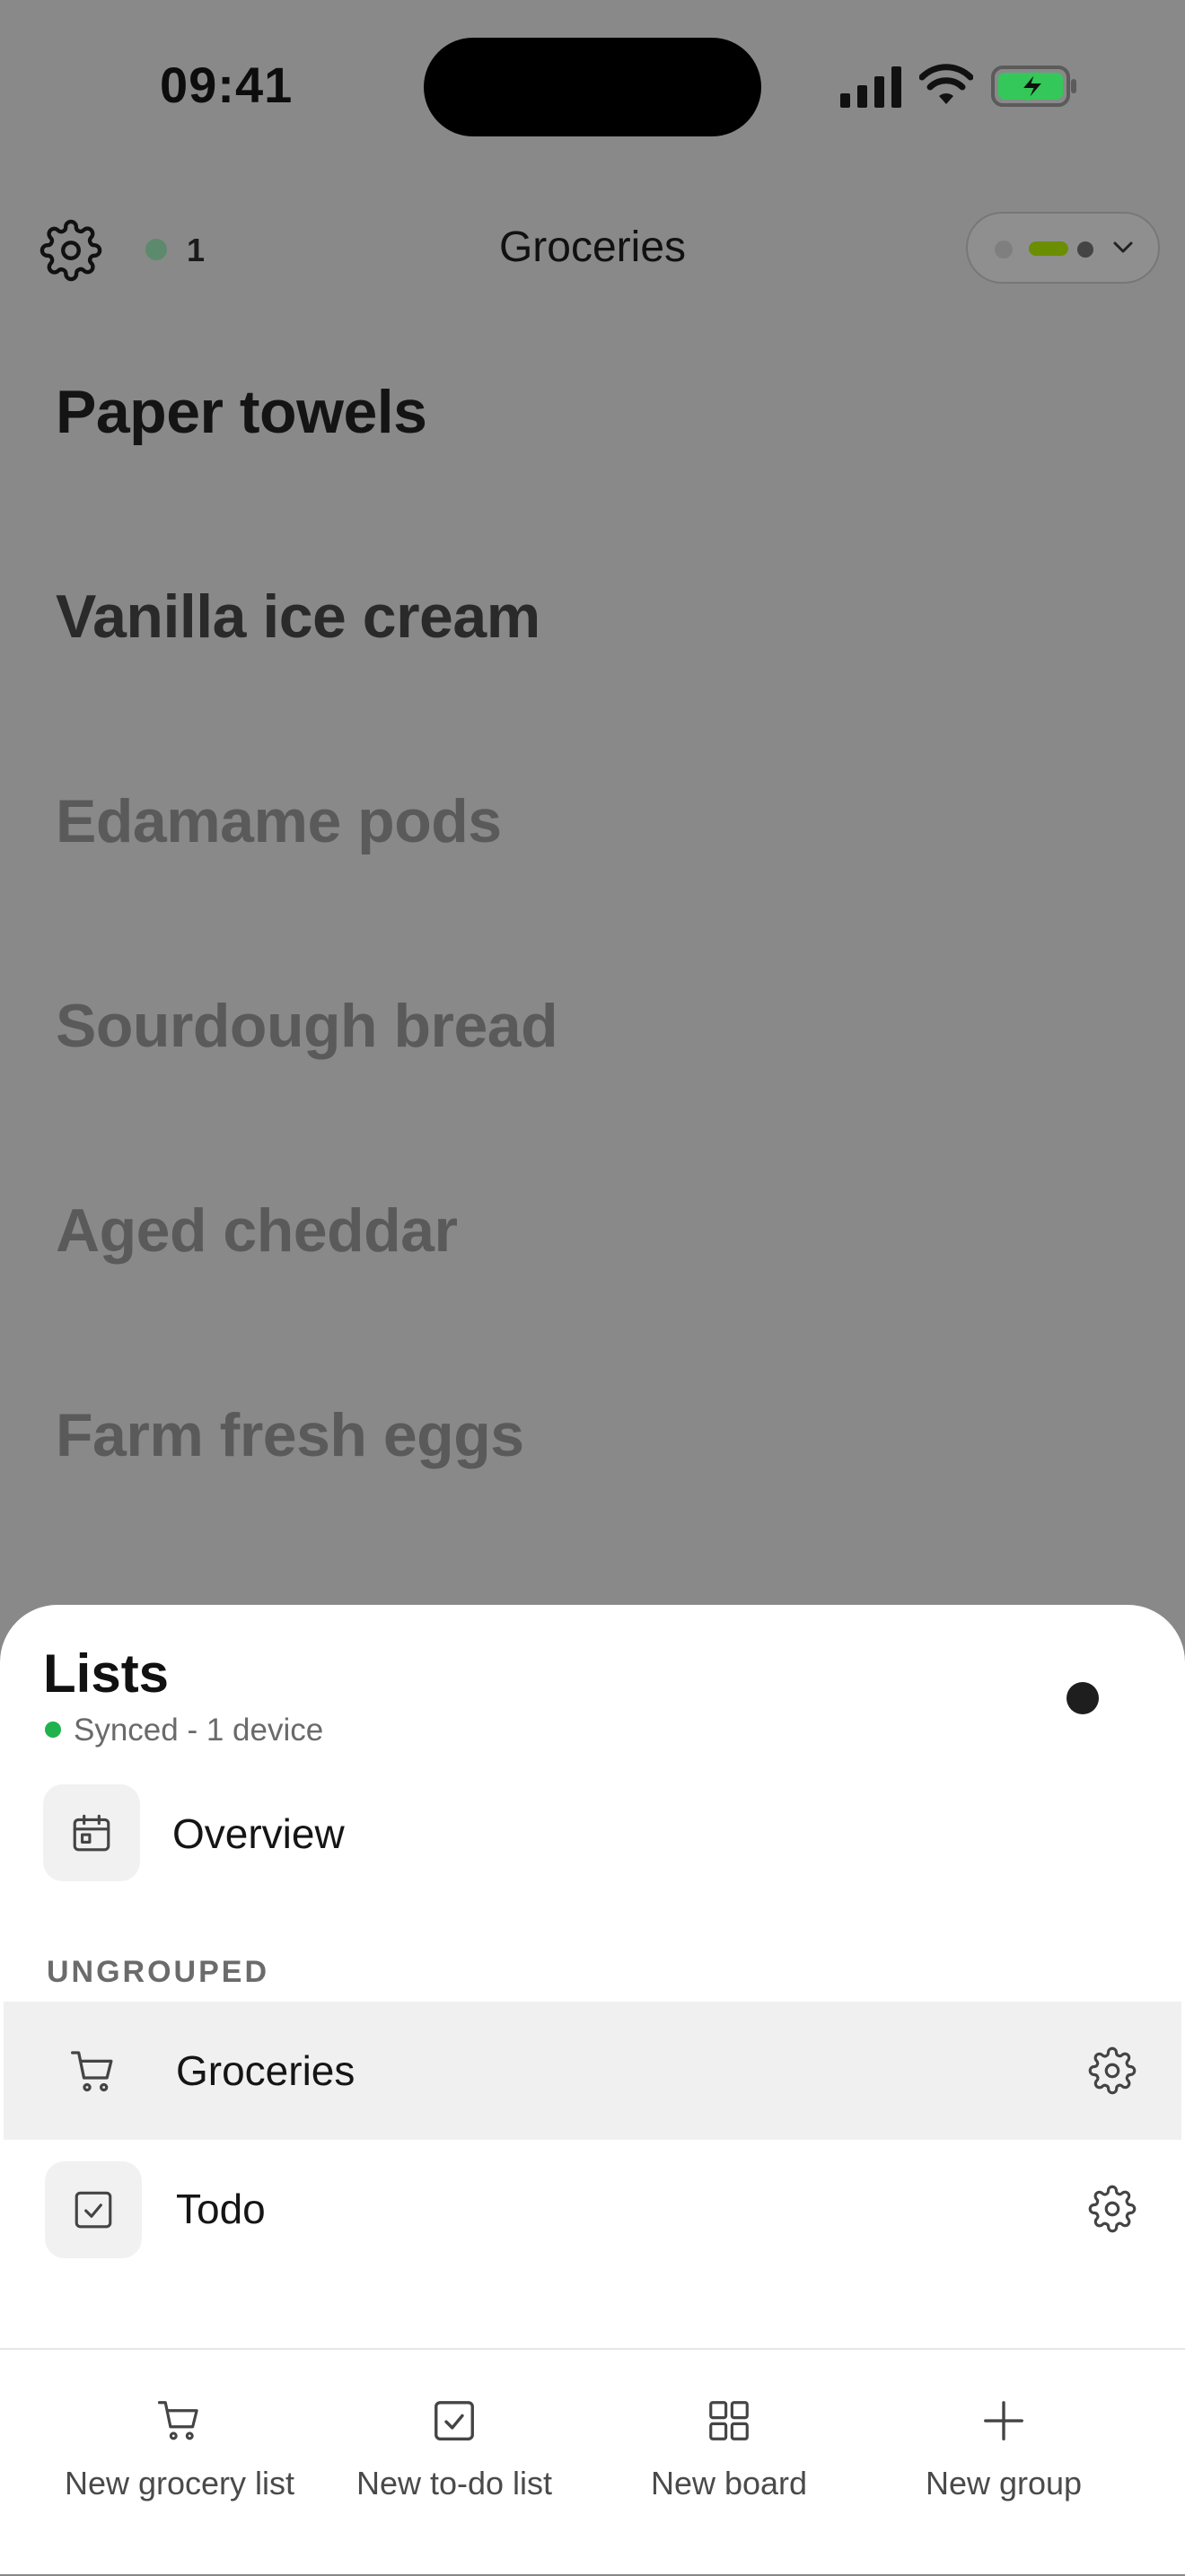 This screenshot has height=2576, width=1185. What do you see at coordinates (1003, 2420) in the screenshot?
I see `plus-icon` at bounding box center [1003, 2420].